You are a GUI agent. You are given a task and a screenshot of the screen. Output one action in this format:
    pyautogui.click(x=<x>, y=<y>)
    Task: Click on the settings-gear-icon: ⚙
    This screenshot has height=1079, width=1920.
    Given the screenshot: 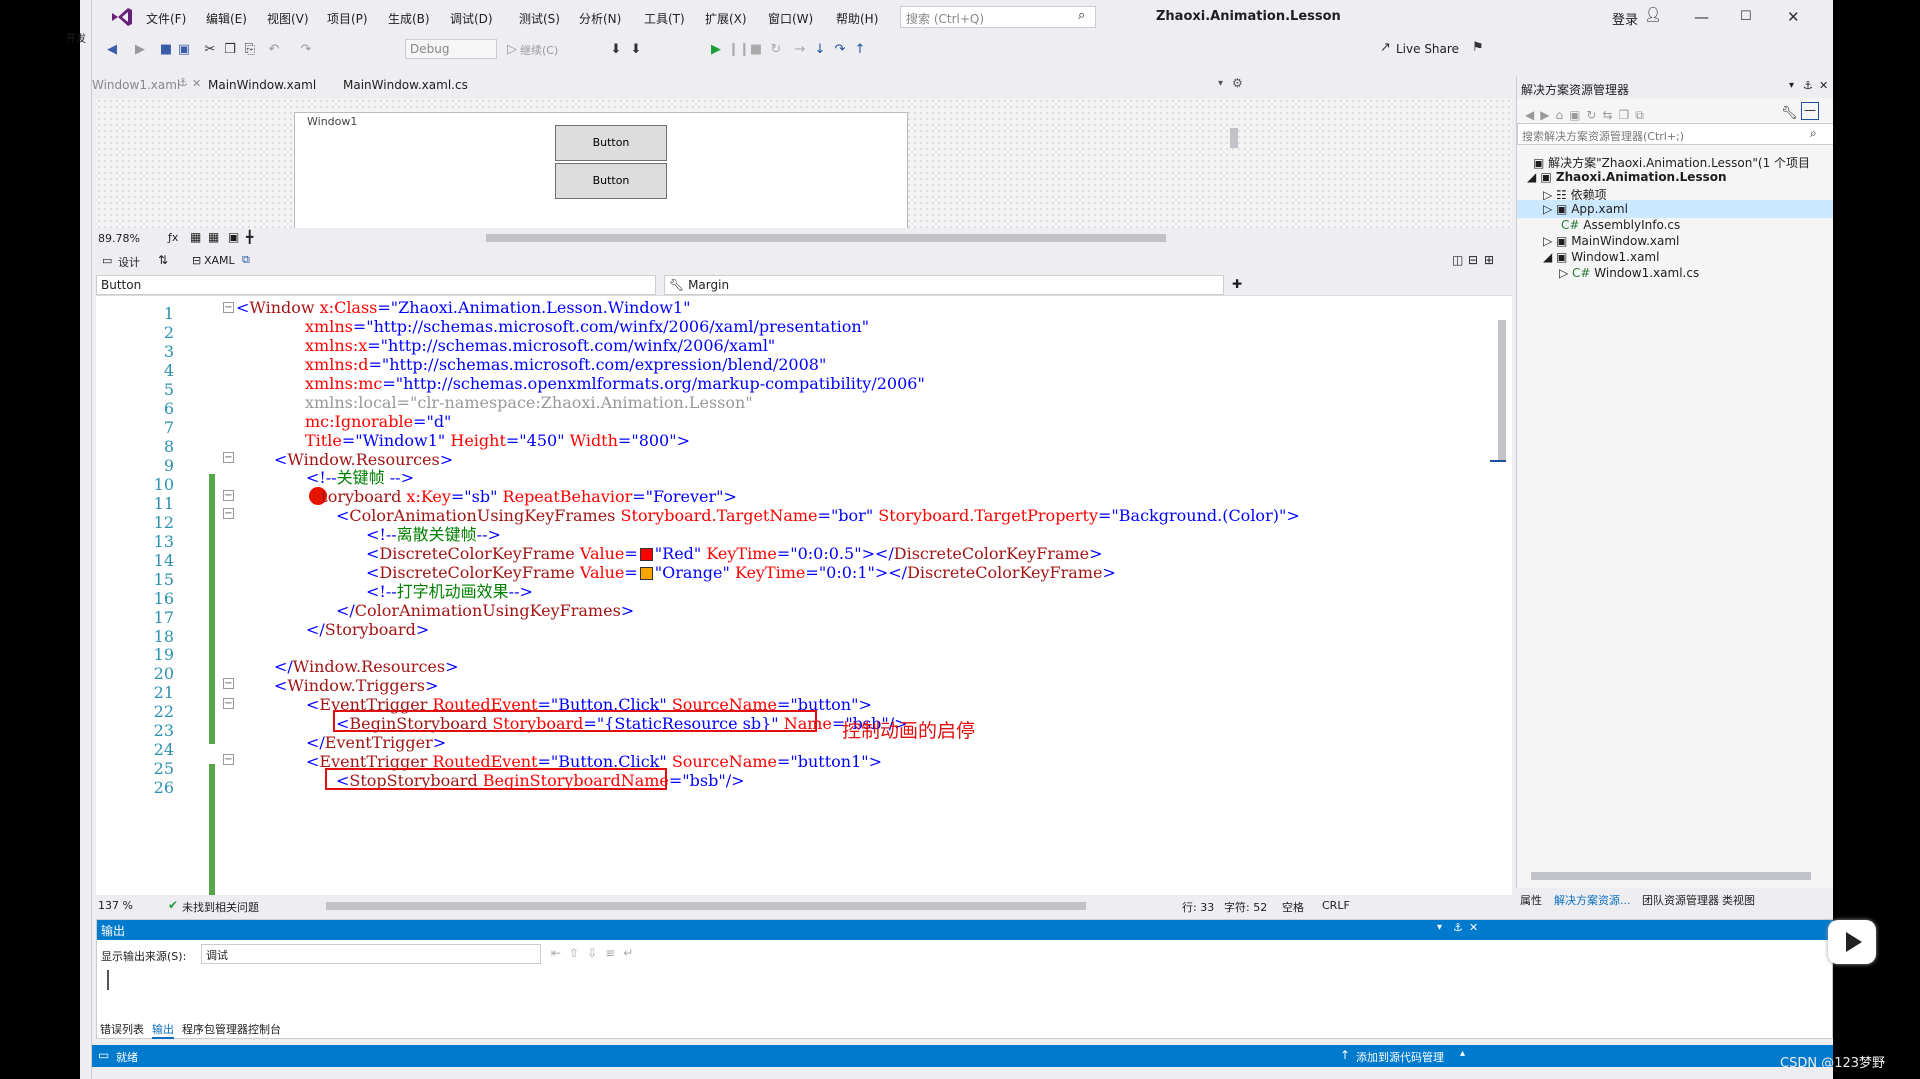 What is the action you would take?
    pyautogui.click(x=1237, y=83)
    